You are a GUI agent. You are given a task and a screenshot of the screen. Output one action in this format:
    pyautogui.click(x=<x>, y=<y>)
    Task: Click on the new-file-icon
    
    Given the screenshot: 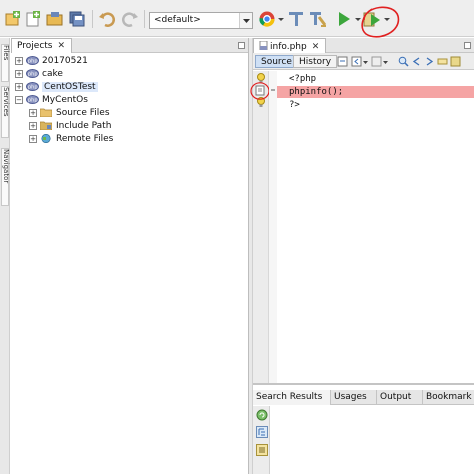 What is the action you would take?
    pyautogui.click(x=33, y=19)
    